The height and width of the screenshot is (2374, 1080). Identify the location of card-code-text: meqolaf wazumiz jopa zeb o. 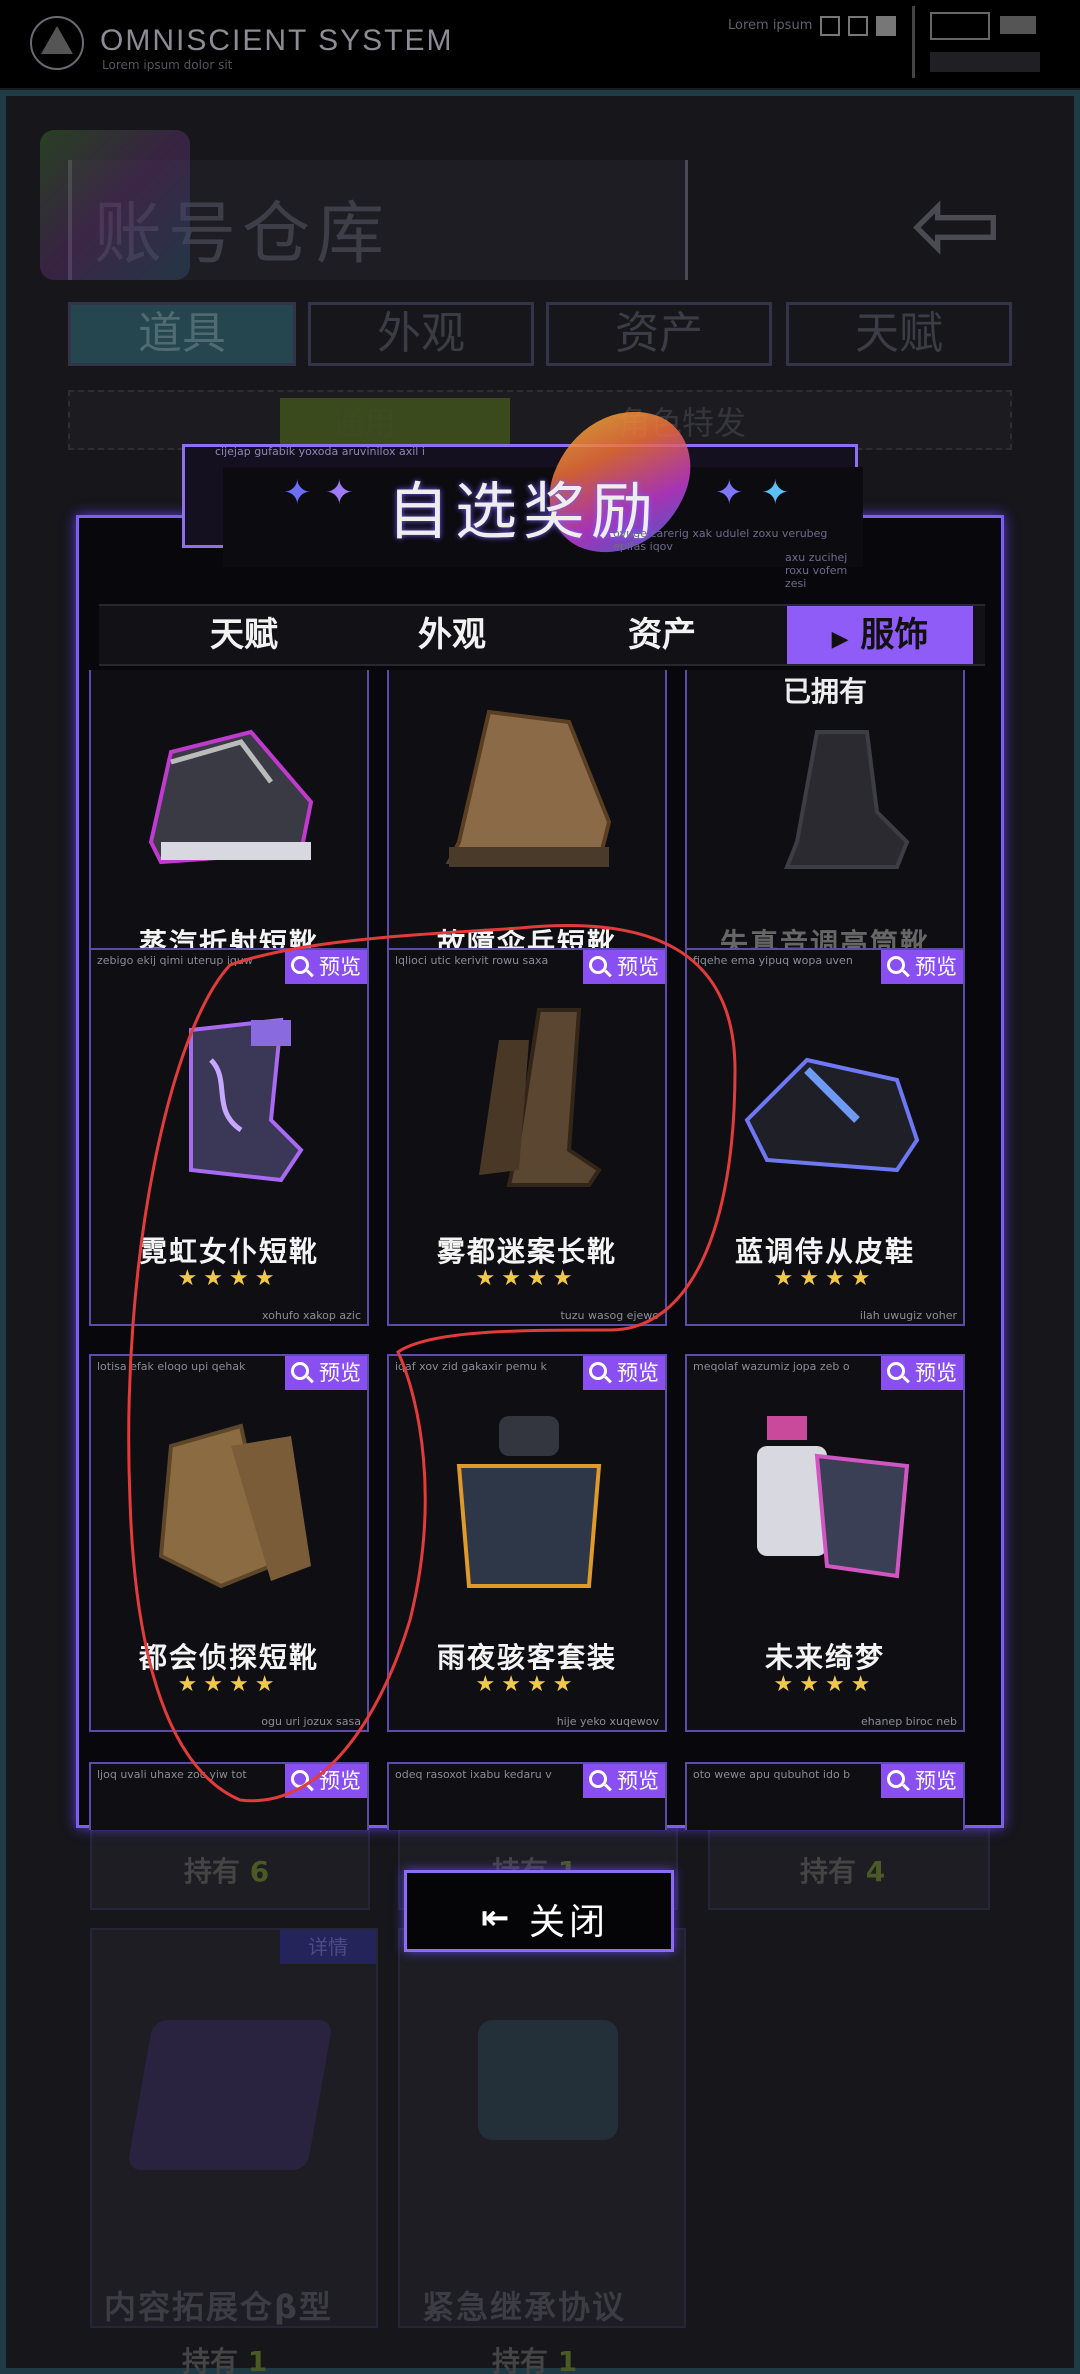
(771, 1366).